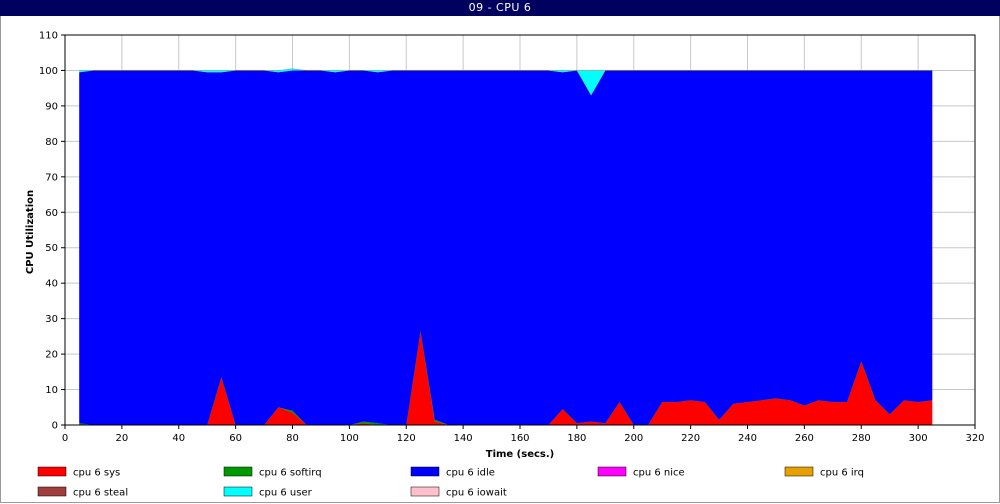 The height and width of the screenshot is (504, 1000). Describe the element at coordinates (238, 491) in the screenshot. I see `legend-swatch-cpu-6-user` at that location.